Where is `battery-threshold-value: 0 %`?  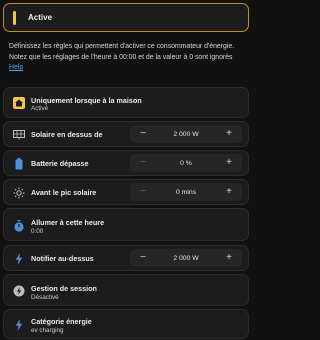
battery-threshold-value: 0 % is located at coordinates (186, 163).